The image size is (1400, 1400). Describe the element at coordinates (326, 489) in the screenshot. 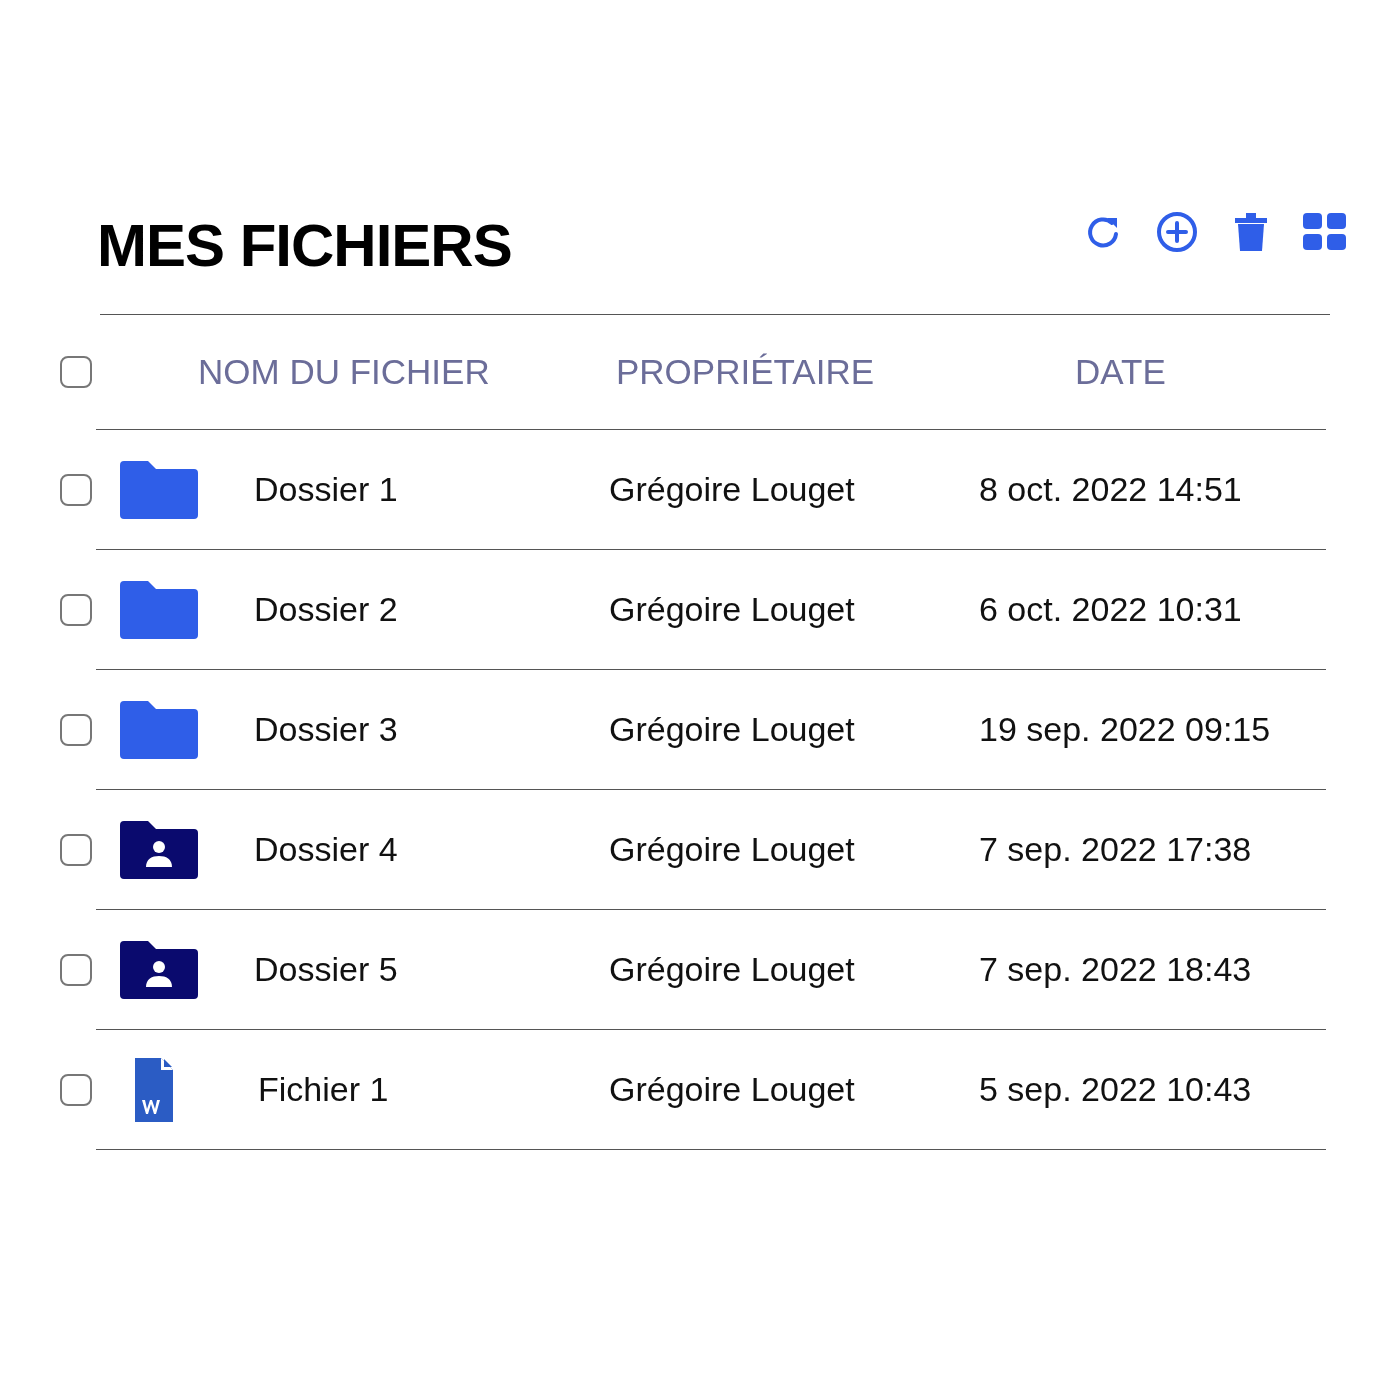

I see `file-name: Dossier 1` at that location.